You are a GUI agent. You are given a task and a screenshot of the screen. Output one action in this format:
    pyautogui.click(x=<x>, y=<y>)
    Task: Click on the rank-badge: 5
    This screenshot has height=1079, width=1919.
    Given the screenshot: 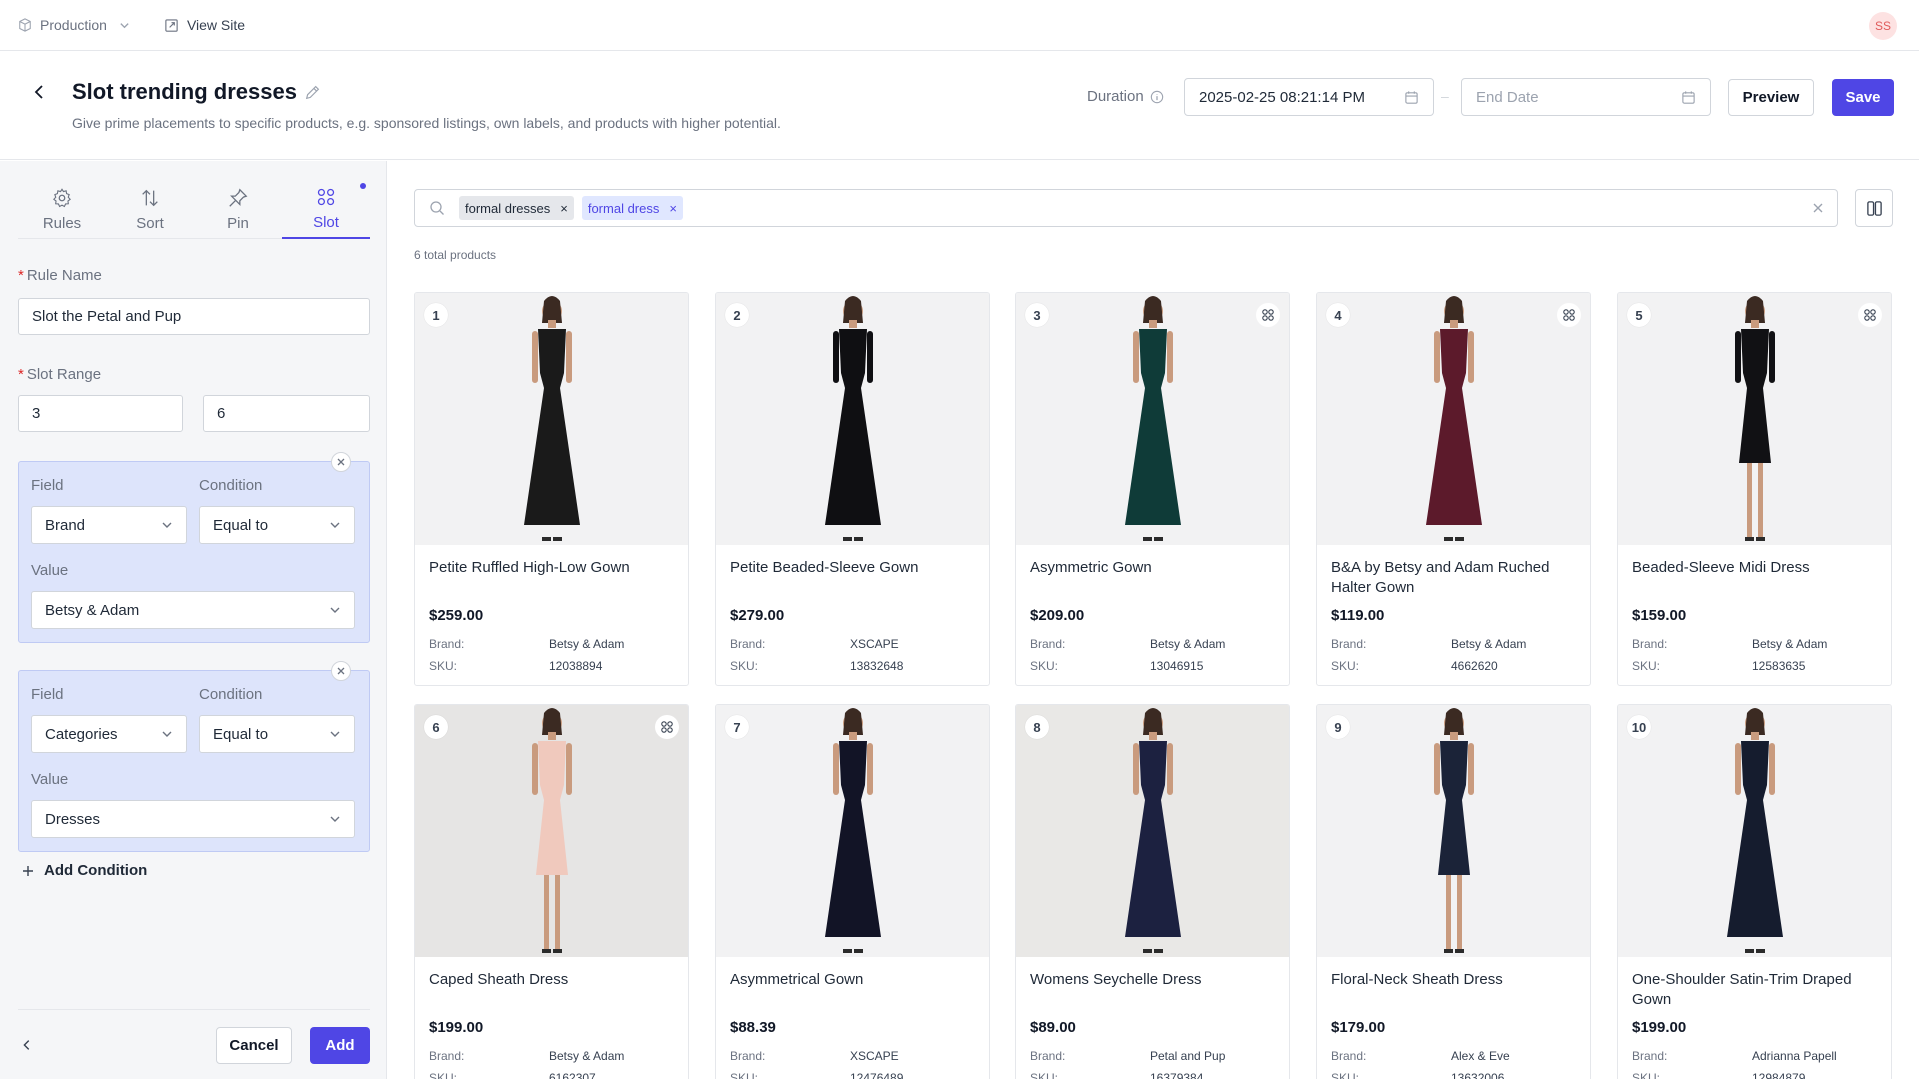 What is the action you would take?
    pyautogui.click(x=1639, y=315)
    